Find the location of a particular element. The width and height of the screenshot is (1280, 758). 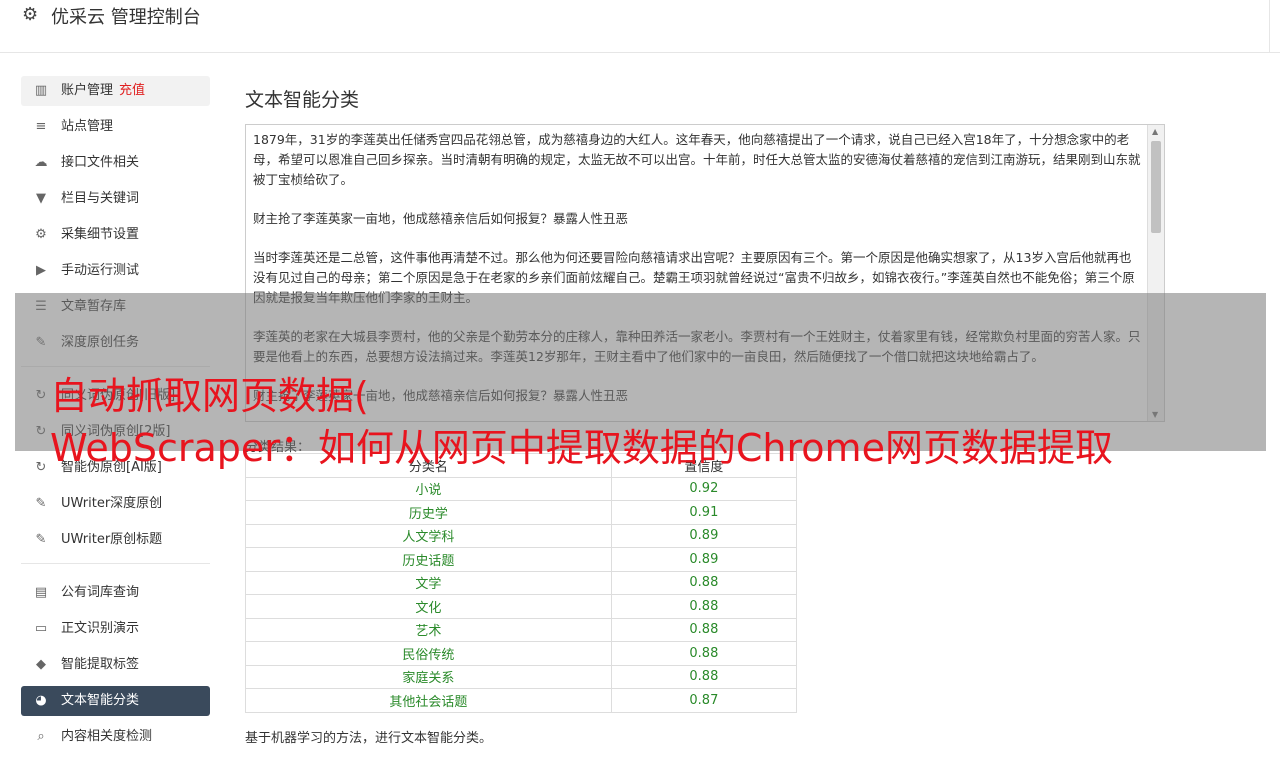

monitor-icon: ▭ is located at coordinates (41, 628).